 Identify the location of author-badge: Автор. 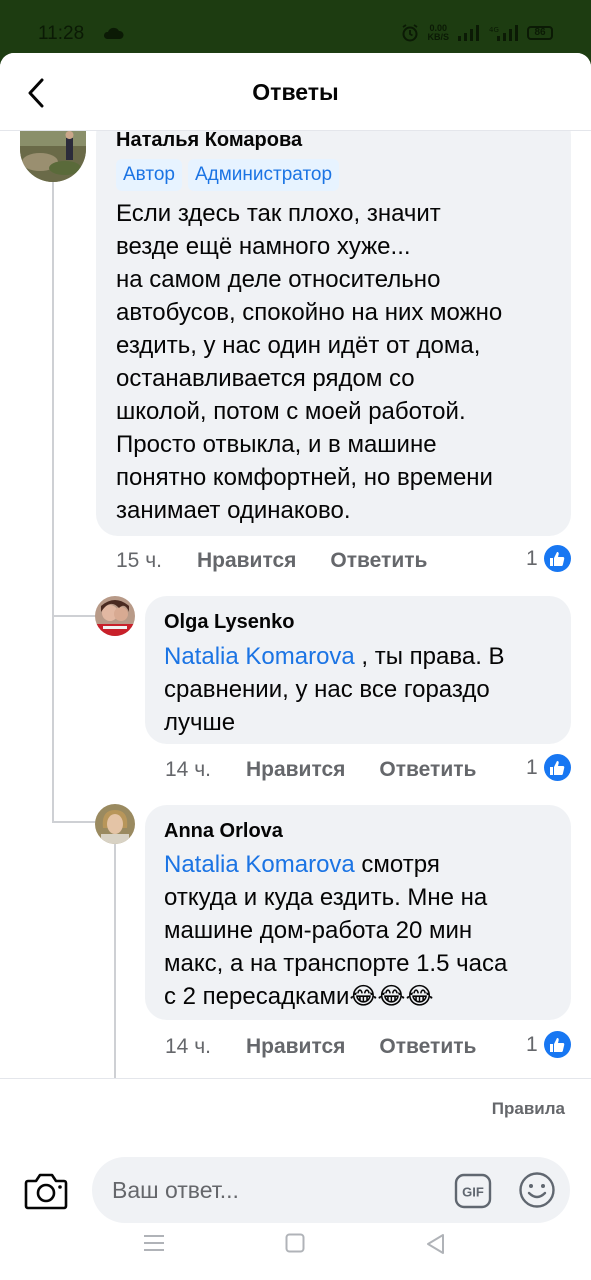
(149, 175).